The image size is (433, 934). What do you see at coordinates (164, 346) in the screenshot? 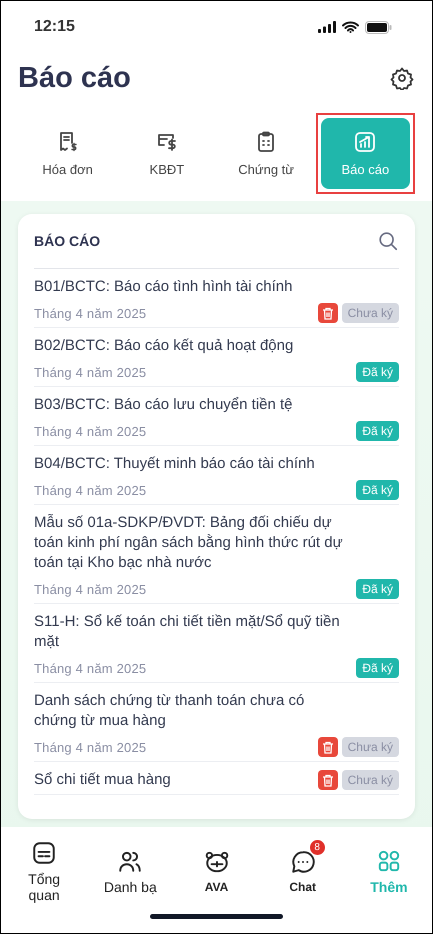
I see `report-title: B02/BCTC: Báo cáo kết quả hoạt động` at bounding box center [164, 346].